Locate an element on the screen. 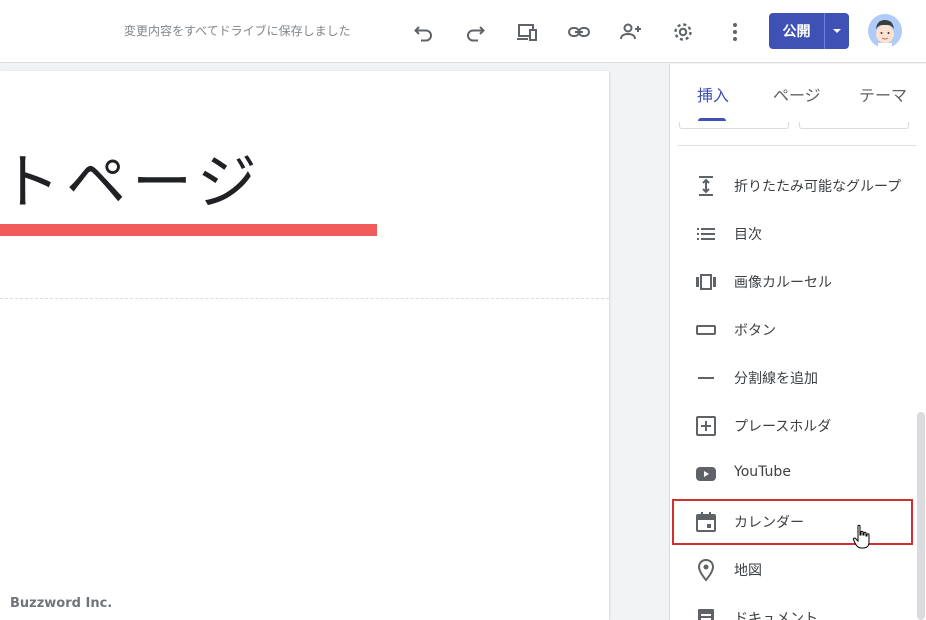 Image resolution: width=926 pixels, height=620 pixels. insert-calendar: カレンダー is located at coordinates (793, 522).